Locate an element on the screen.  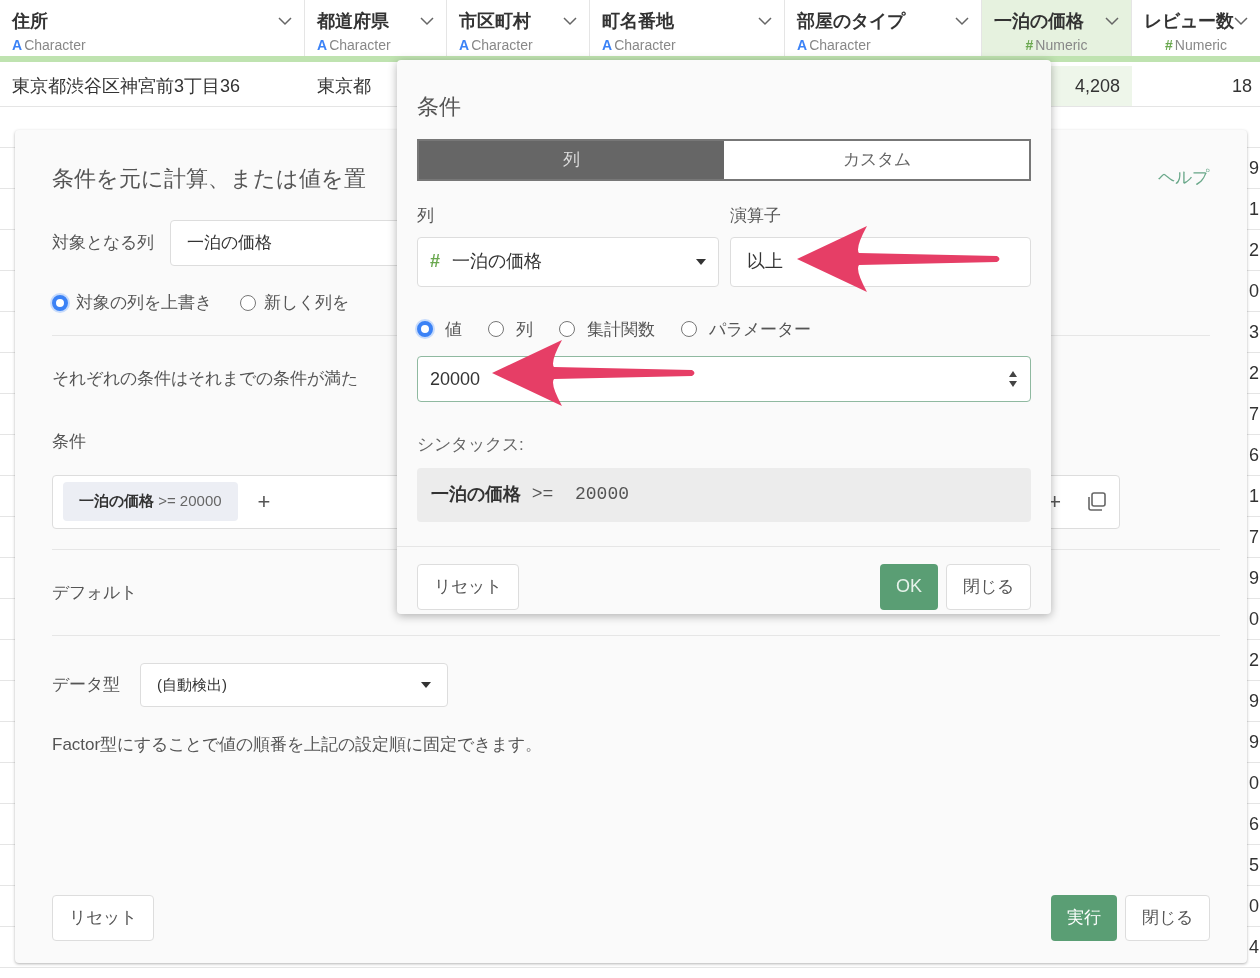
column-name: 部屋のタイプ is located at coordinates (851, 21).